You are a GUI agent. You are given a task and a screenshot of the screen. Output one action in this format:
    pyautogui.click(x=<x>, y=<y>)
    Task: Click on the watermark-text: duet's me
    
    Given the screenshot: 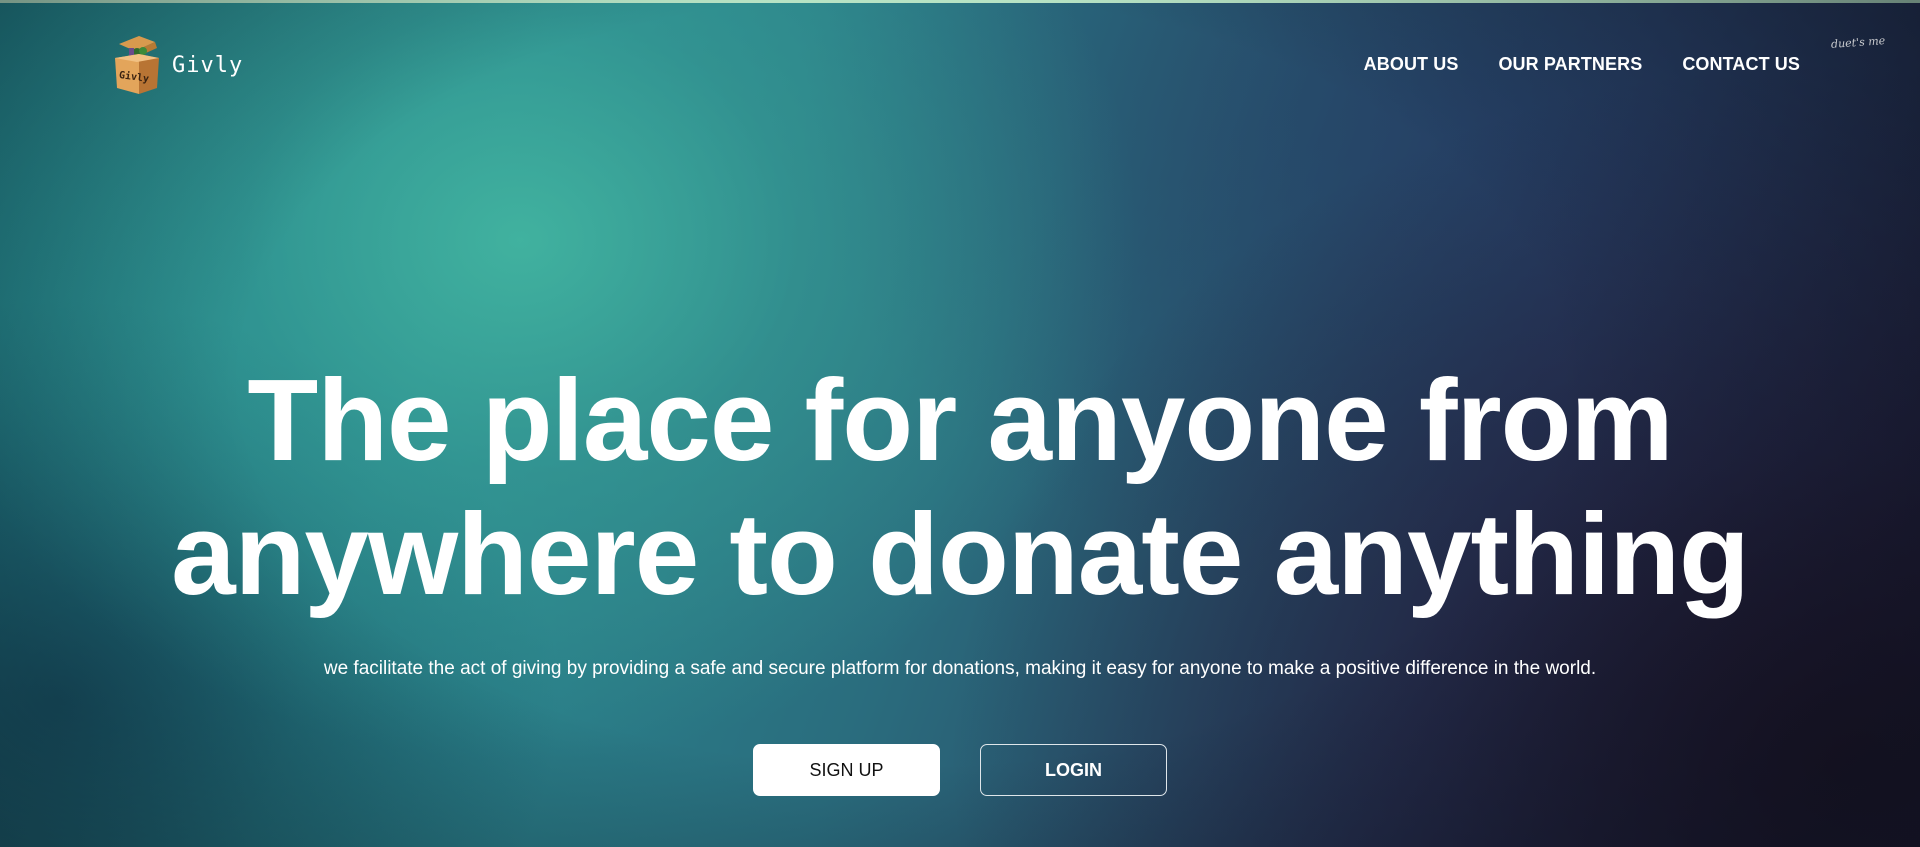 What is the action you would take?
    pyautogui.click(x=1858, y=42)
    